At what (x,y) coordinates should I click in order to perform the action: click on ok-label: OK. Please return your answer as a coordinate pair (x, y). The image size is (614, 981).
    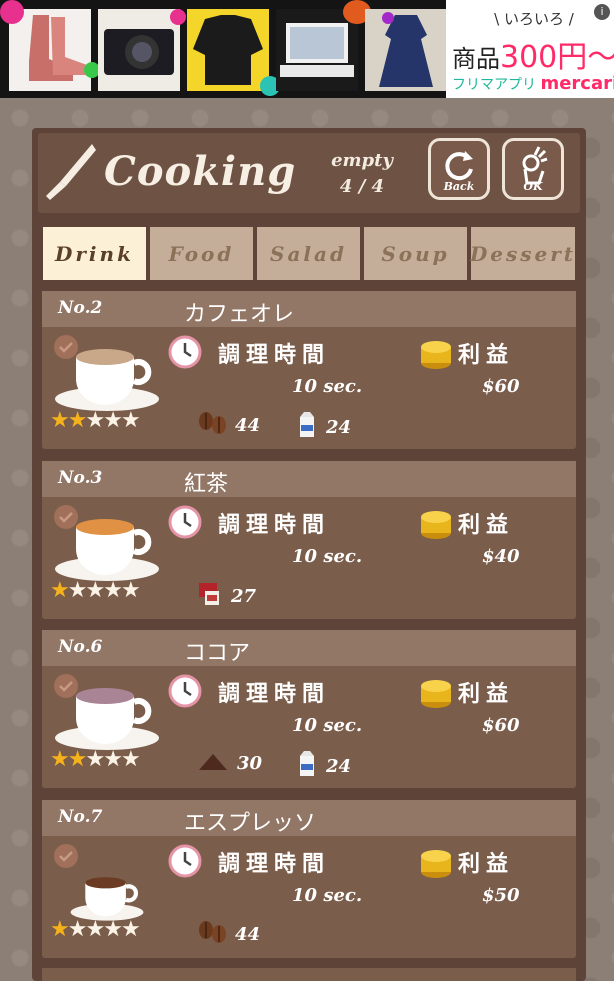
    Looking at the image, I should click on (533, 186).